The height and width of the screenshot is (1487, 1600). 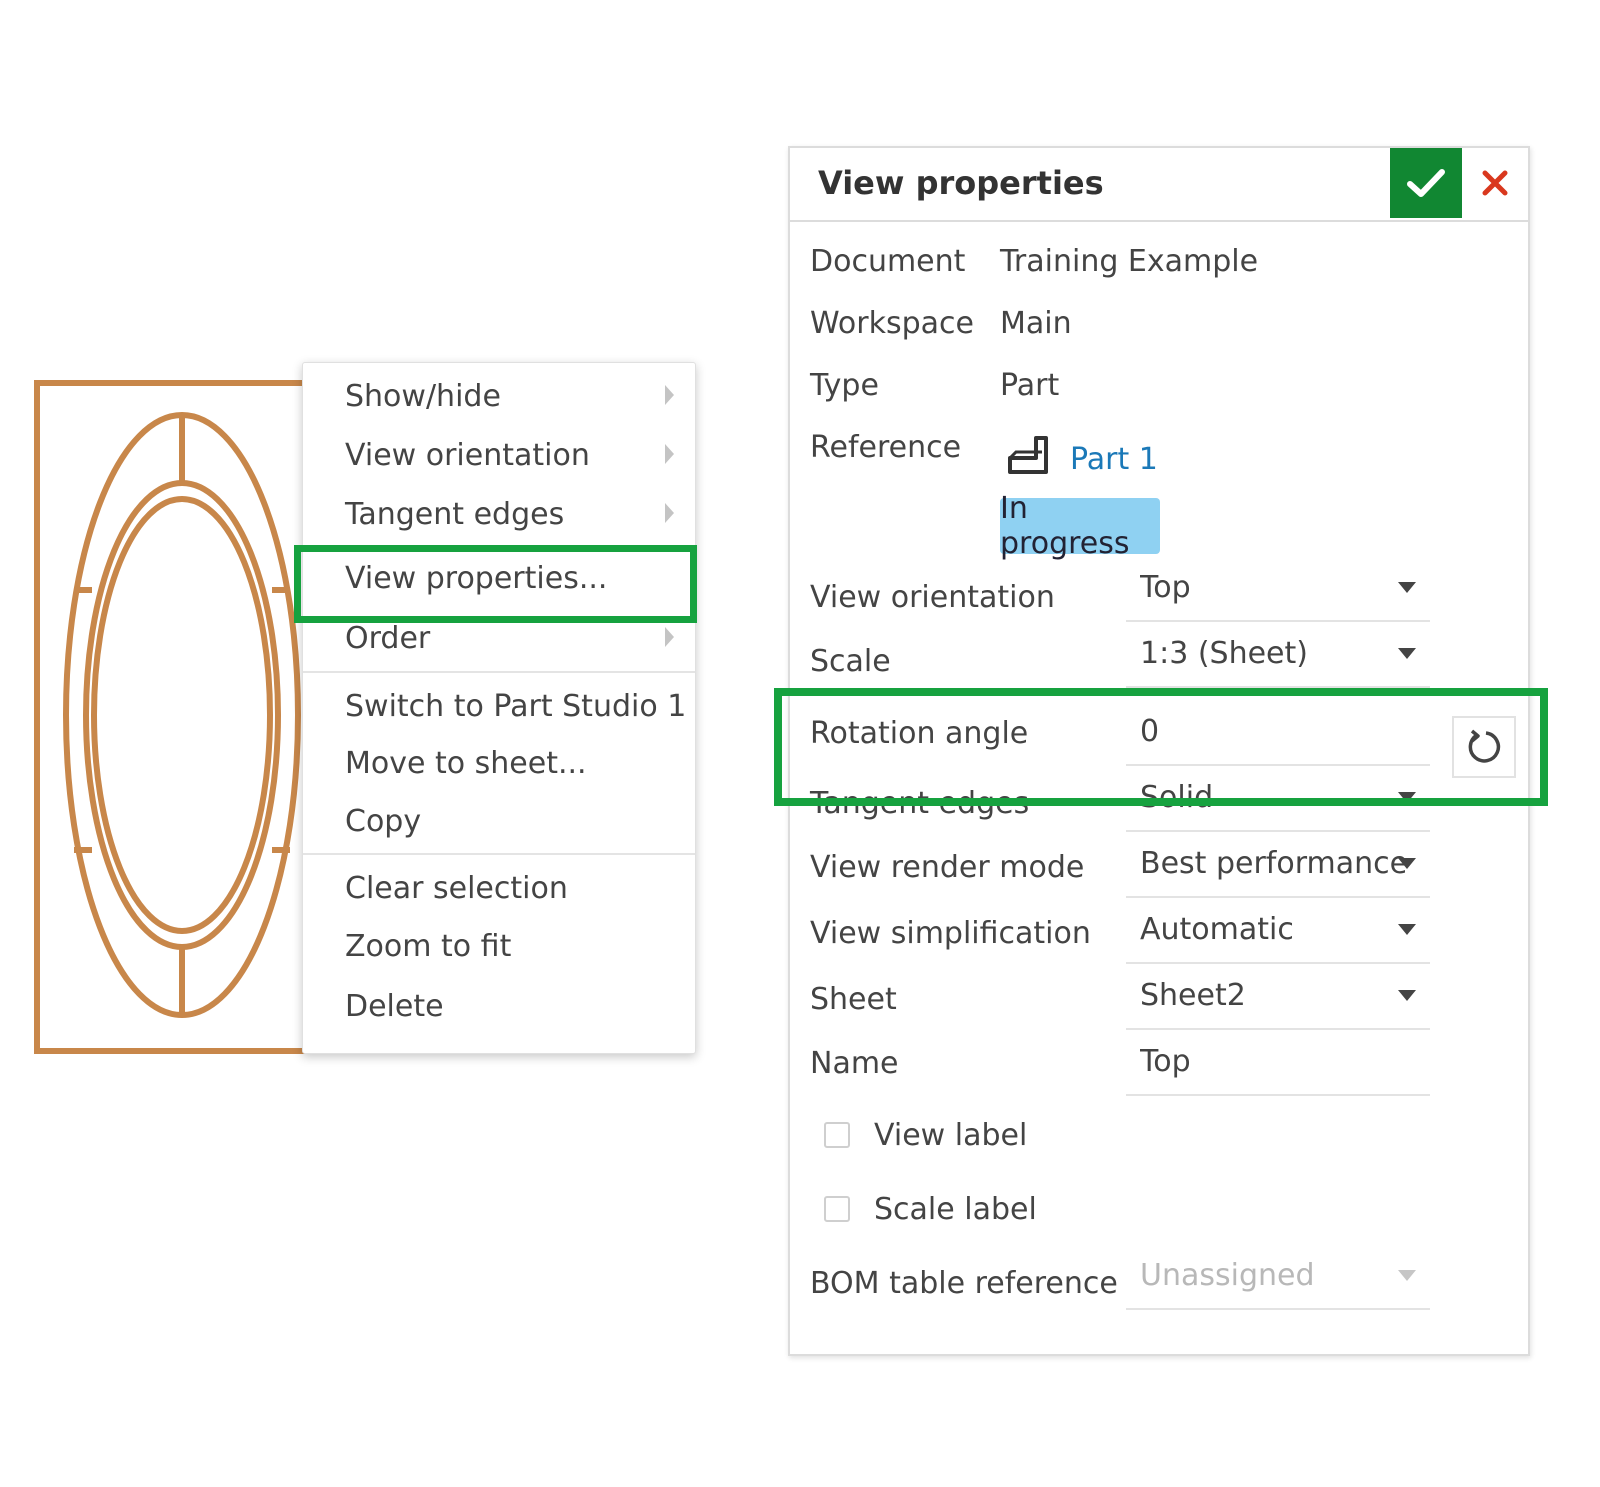 I want to click on scale-label: Scale, so click(x=850, y=661).